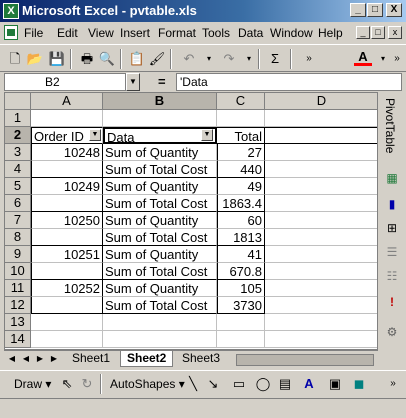  I want to click on cell-a14, so click(67, 339).